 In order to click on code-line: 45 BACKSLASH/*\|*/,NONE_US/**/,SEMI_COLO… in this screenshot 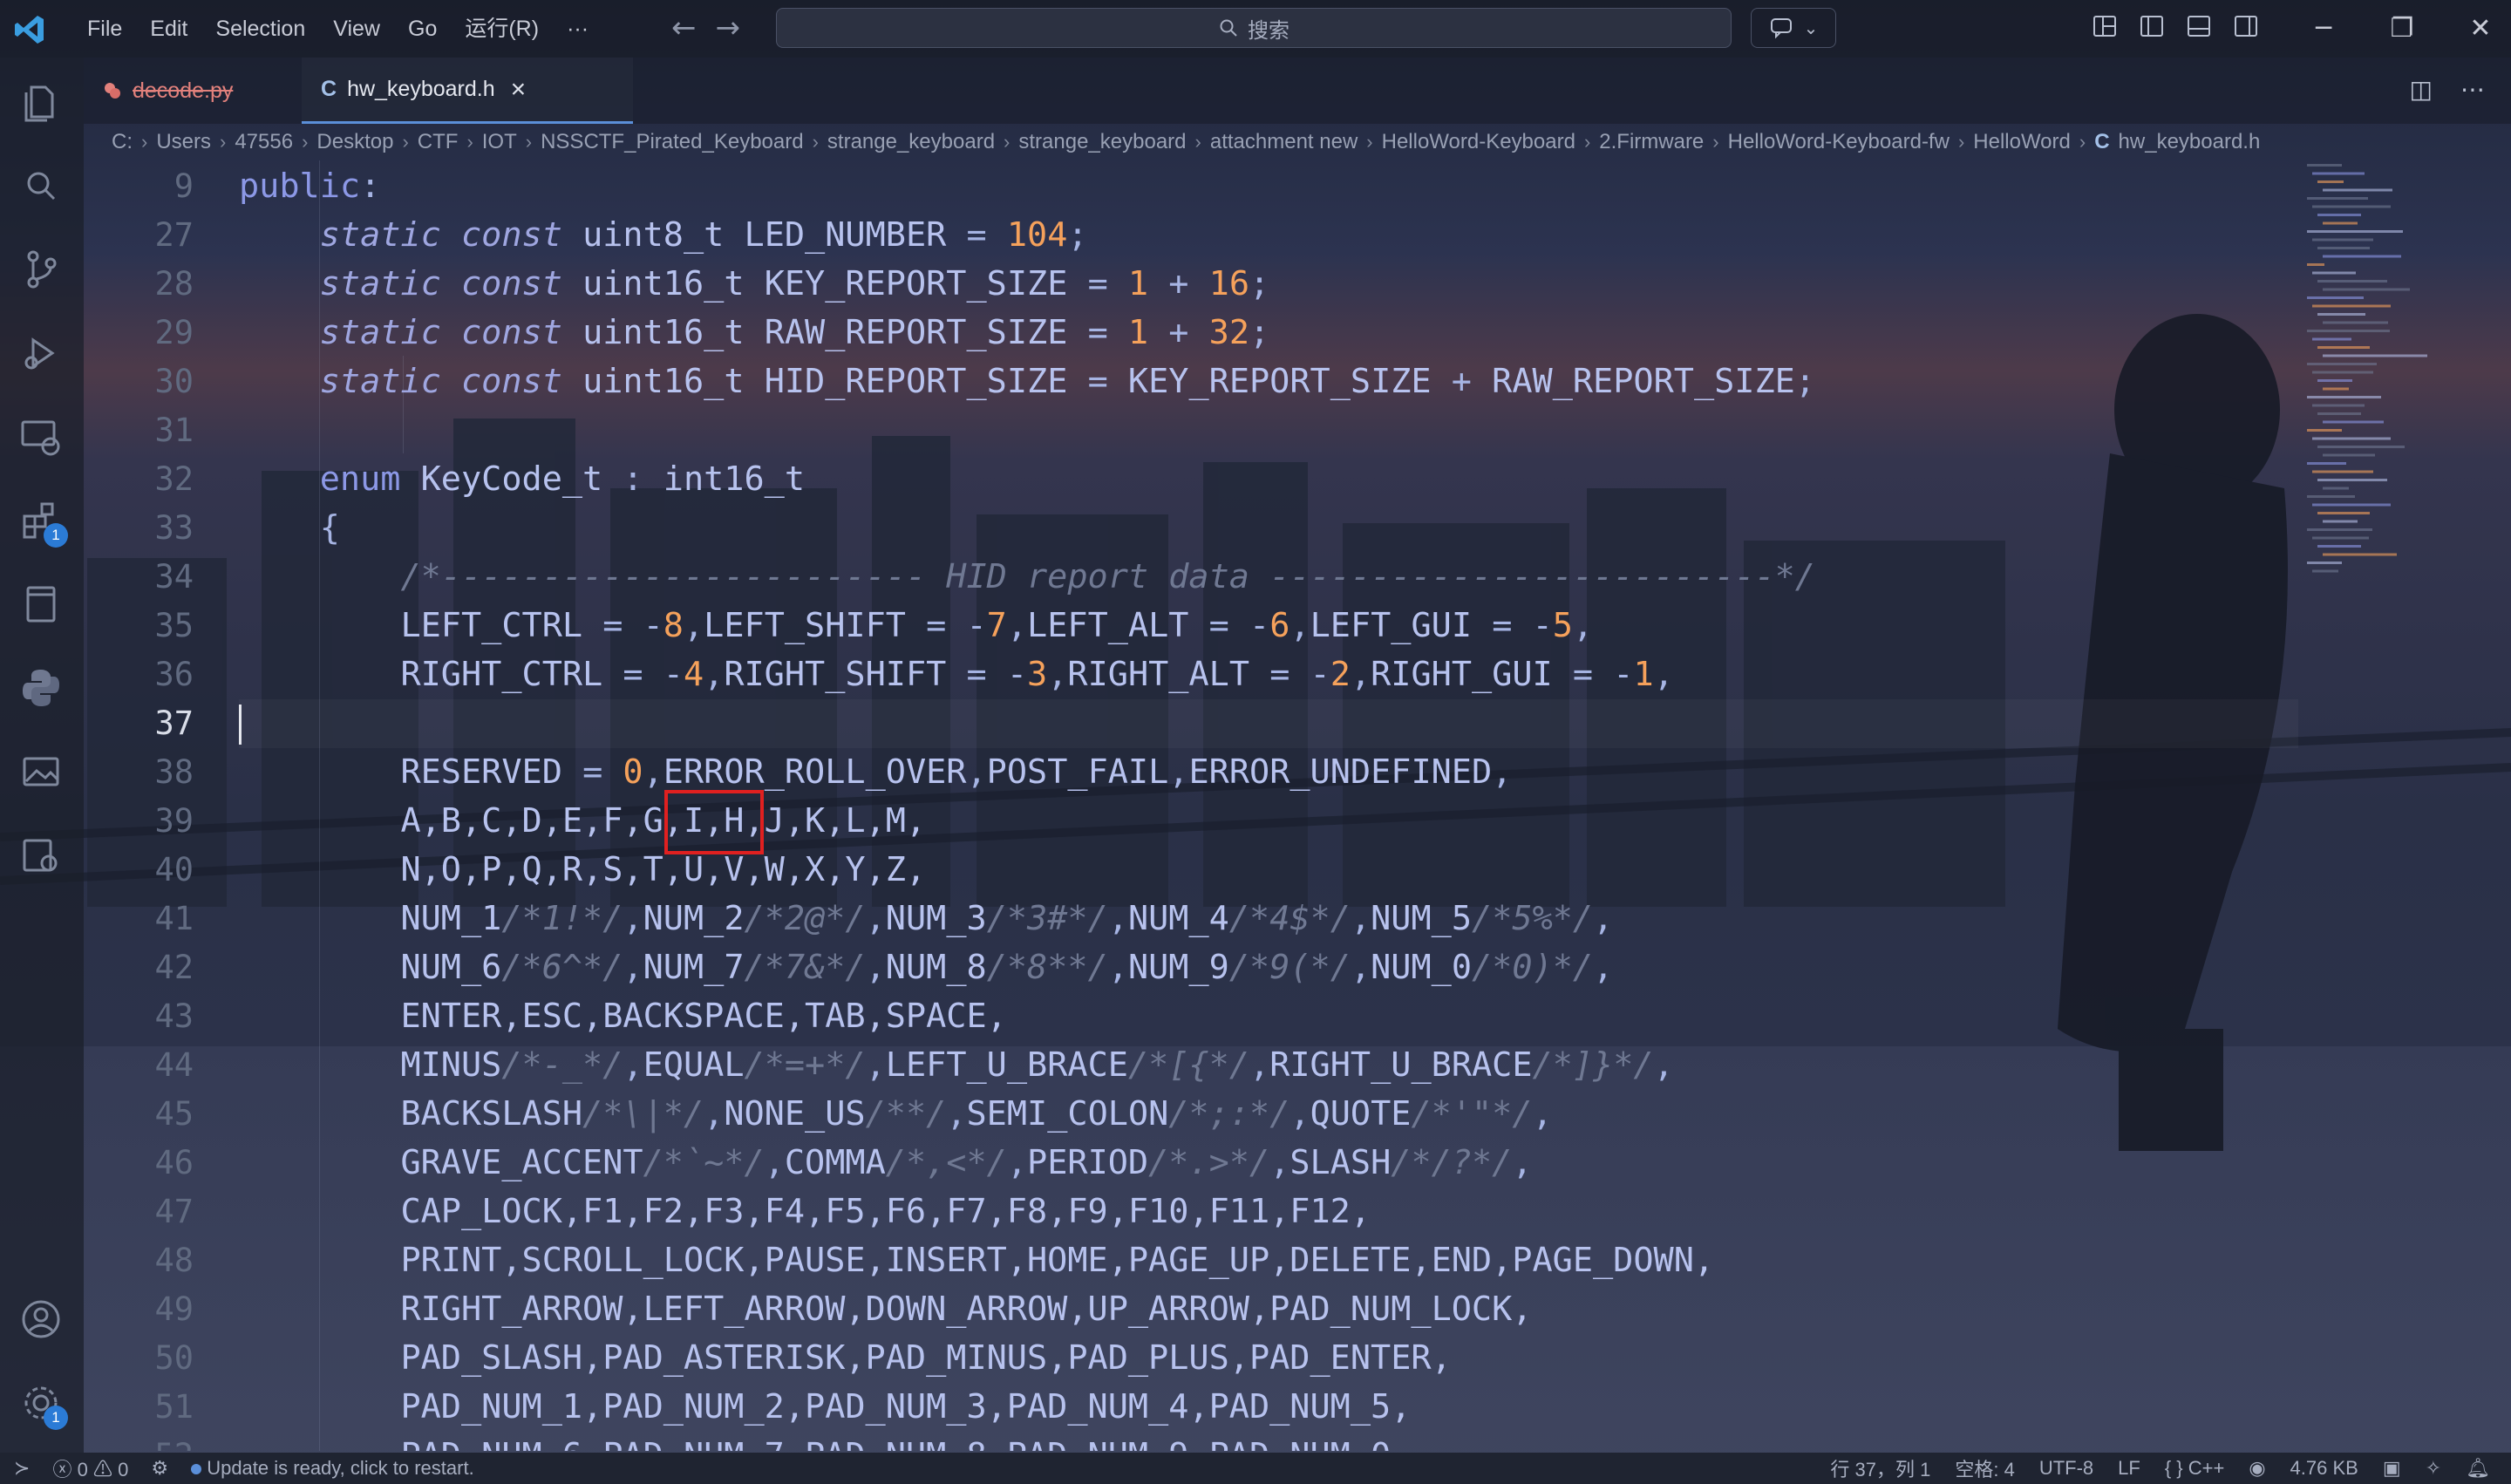, I will do `click(1191, 1114)`.